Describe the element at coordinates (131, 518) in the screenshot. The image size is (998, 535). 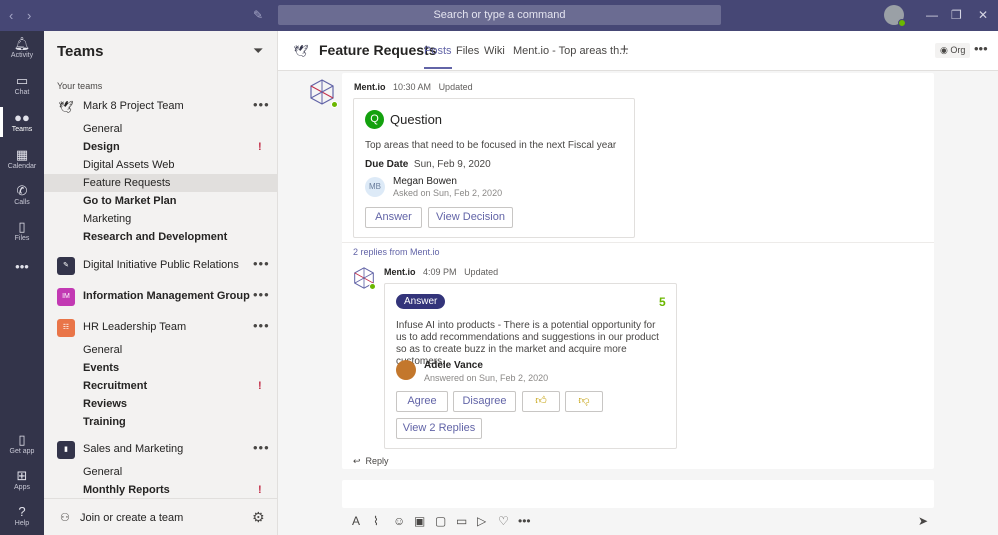
I see `join-create-team-link: Join or create a team` at that location.